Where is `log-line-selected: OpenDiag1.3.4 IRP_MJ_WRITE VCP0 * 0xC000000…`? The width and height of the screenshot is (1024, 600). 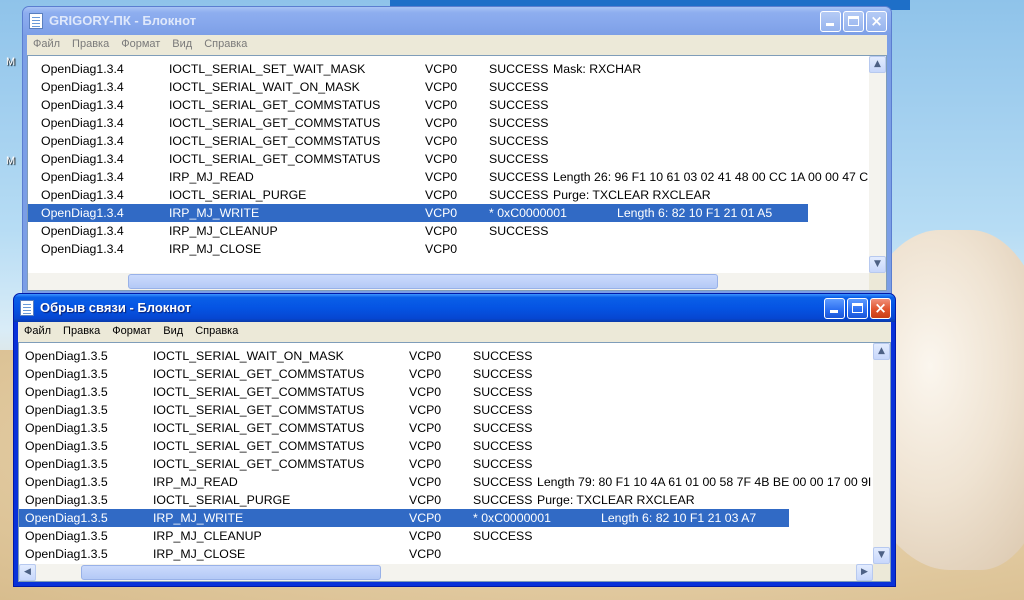
log-line-selected: OpenDiag1.3.4 IRP_MJ_WRITE VCP0 * 0xC000000… is located at coordinates (418, 213).